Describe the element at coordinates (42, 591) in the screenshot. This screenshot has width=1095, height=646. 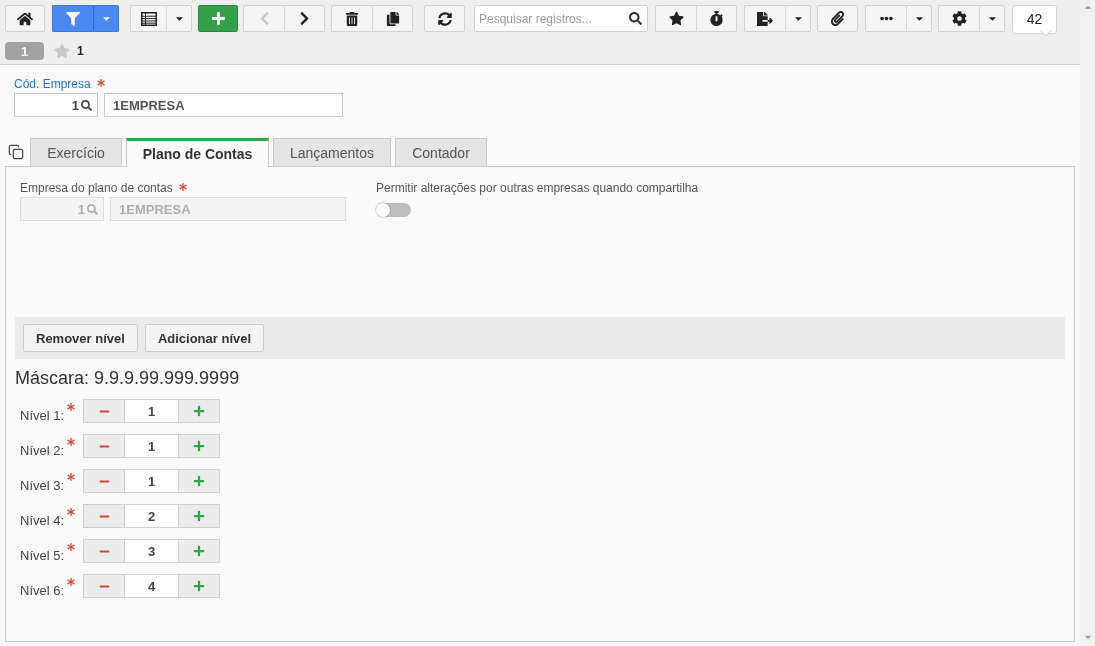
I see `level-label: Nível 6:` at that location.